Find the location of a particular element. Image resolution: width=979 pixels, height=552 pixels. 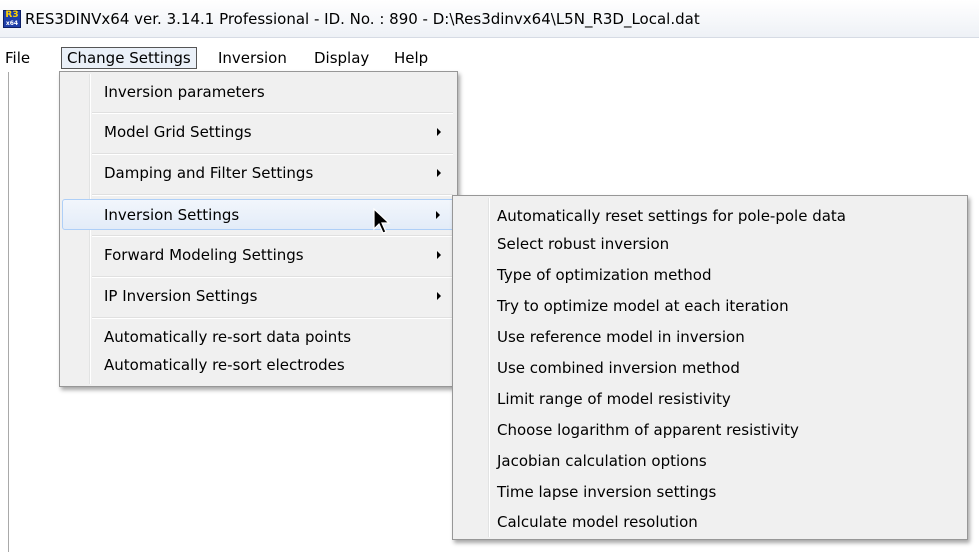

submenu-item-jacobian-options: Jacobian calculation options is located at coordinates (710, 462).